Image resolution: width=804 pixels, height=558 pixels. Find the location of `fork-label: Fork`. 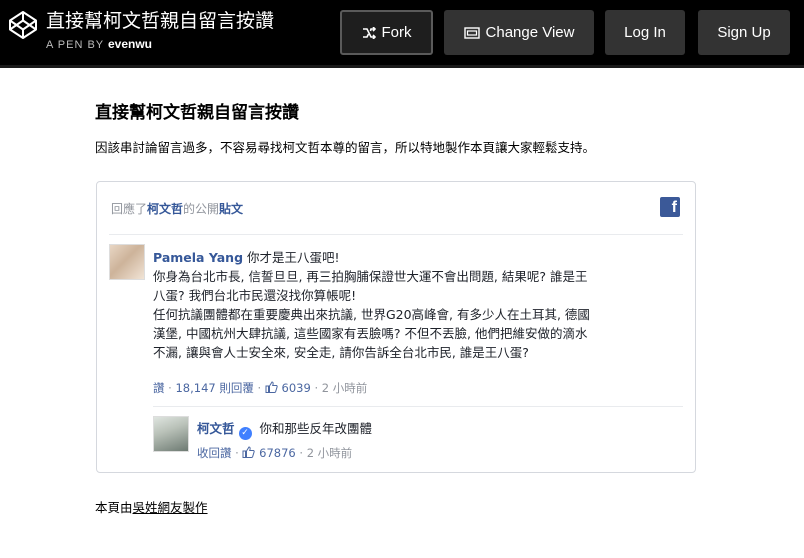

fork-label: Fork is located at coordinates (396, 32).